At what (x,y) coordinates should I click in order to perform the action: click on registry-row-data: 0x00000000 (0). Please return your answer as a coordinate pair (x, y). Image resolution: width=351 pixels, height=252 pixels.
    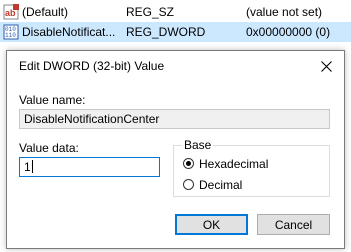
    Looking at the image, I should click on (288, 32).